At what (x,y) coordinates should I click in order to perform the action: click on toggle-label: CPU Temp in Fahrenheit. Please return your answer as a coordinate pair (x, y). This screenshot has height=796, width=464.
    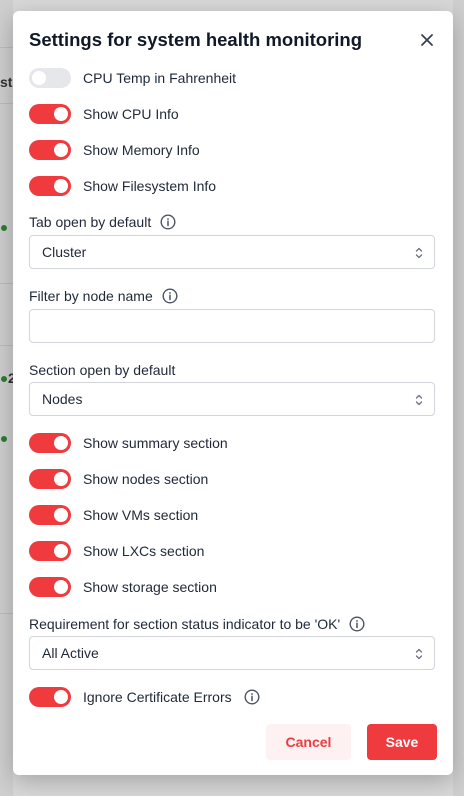
    Looking at the image, I should click on (160, 78).